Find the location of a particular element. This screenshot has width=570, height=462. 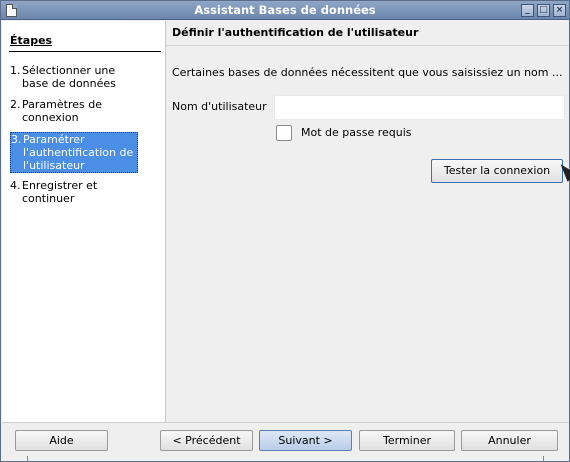

title-divider is located at coordinates (367, 45).